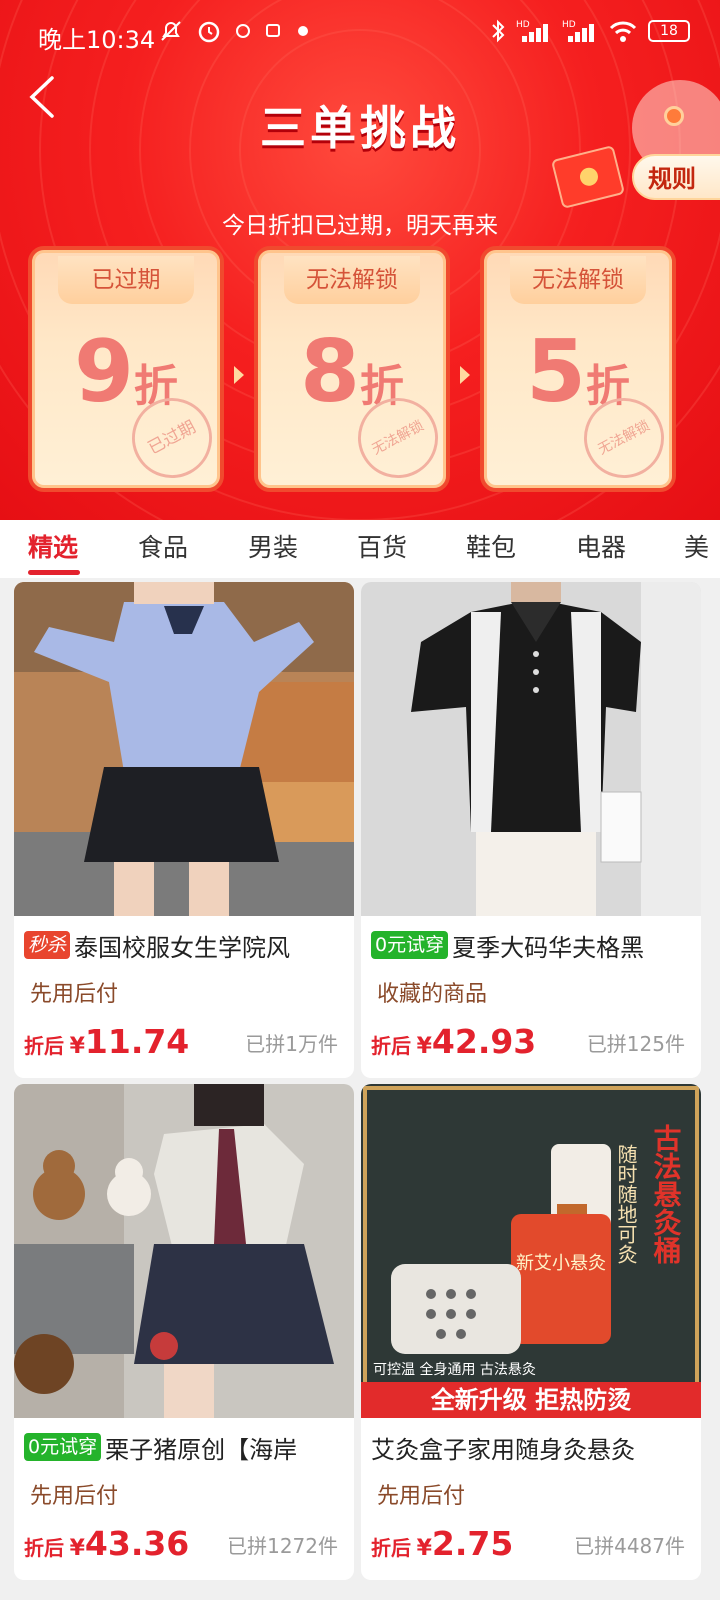 This screenshot has width=720, height=1600. I want to click on status-right-icons: HD HD 18, so click(590, 31).